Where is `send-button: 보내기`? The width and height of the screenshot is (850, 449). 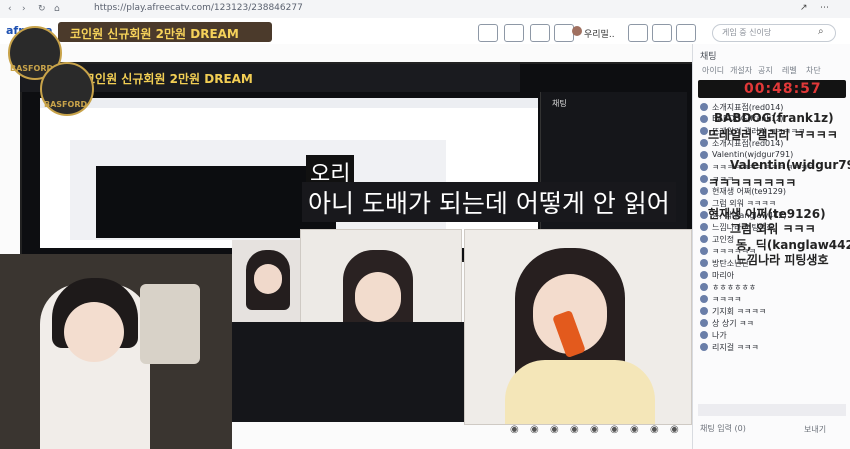 send-button: 보내기 is located at coordinates (815, 429).